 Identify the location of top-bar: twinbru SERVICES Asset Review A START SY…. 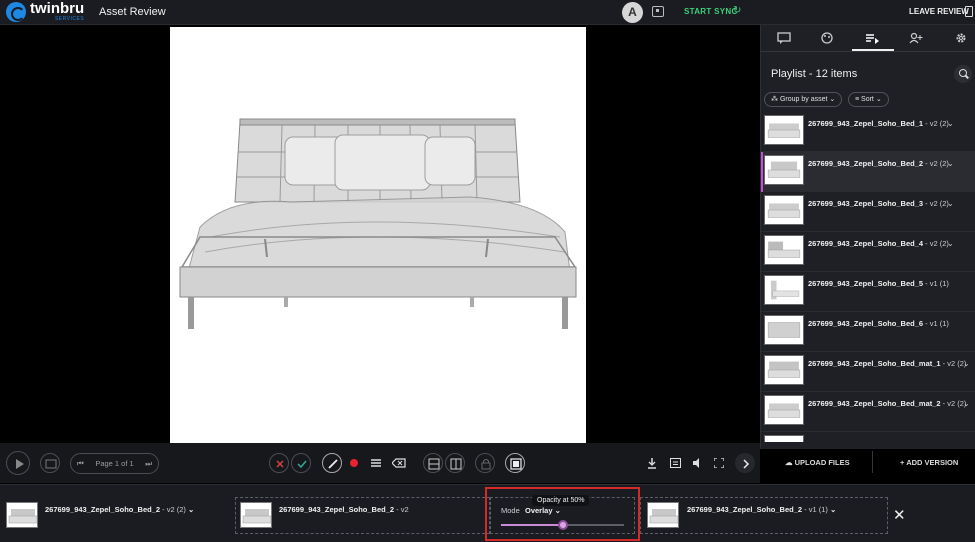
(487, 12).